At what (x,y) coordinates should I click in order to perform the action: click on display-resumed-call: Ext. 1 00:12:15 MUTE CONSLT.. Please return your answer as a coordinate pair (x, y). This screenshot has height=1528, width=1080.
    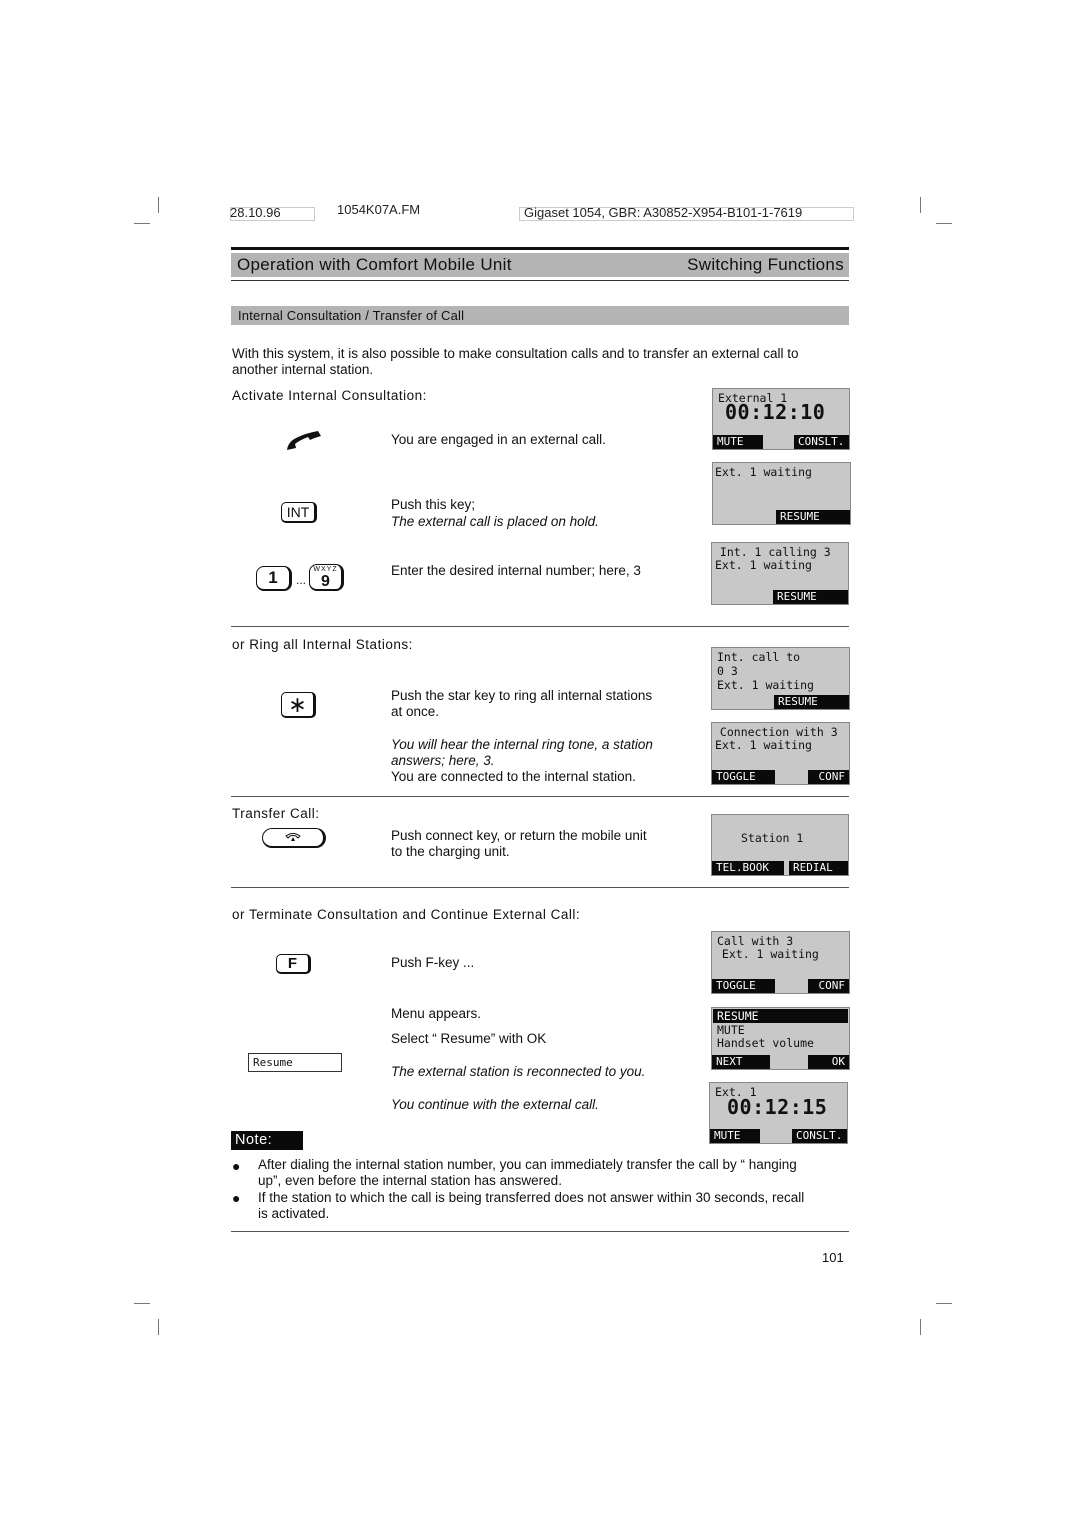
    Looking at the image, I should click on (778, 1113).